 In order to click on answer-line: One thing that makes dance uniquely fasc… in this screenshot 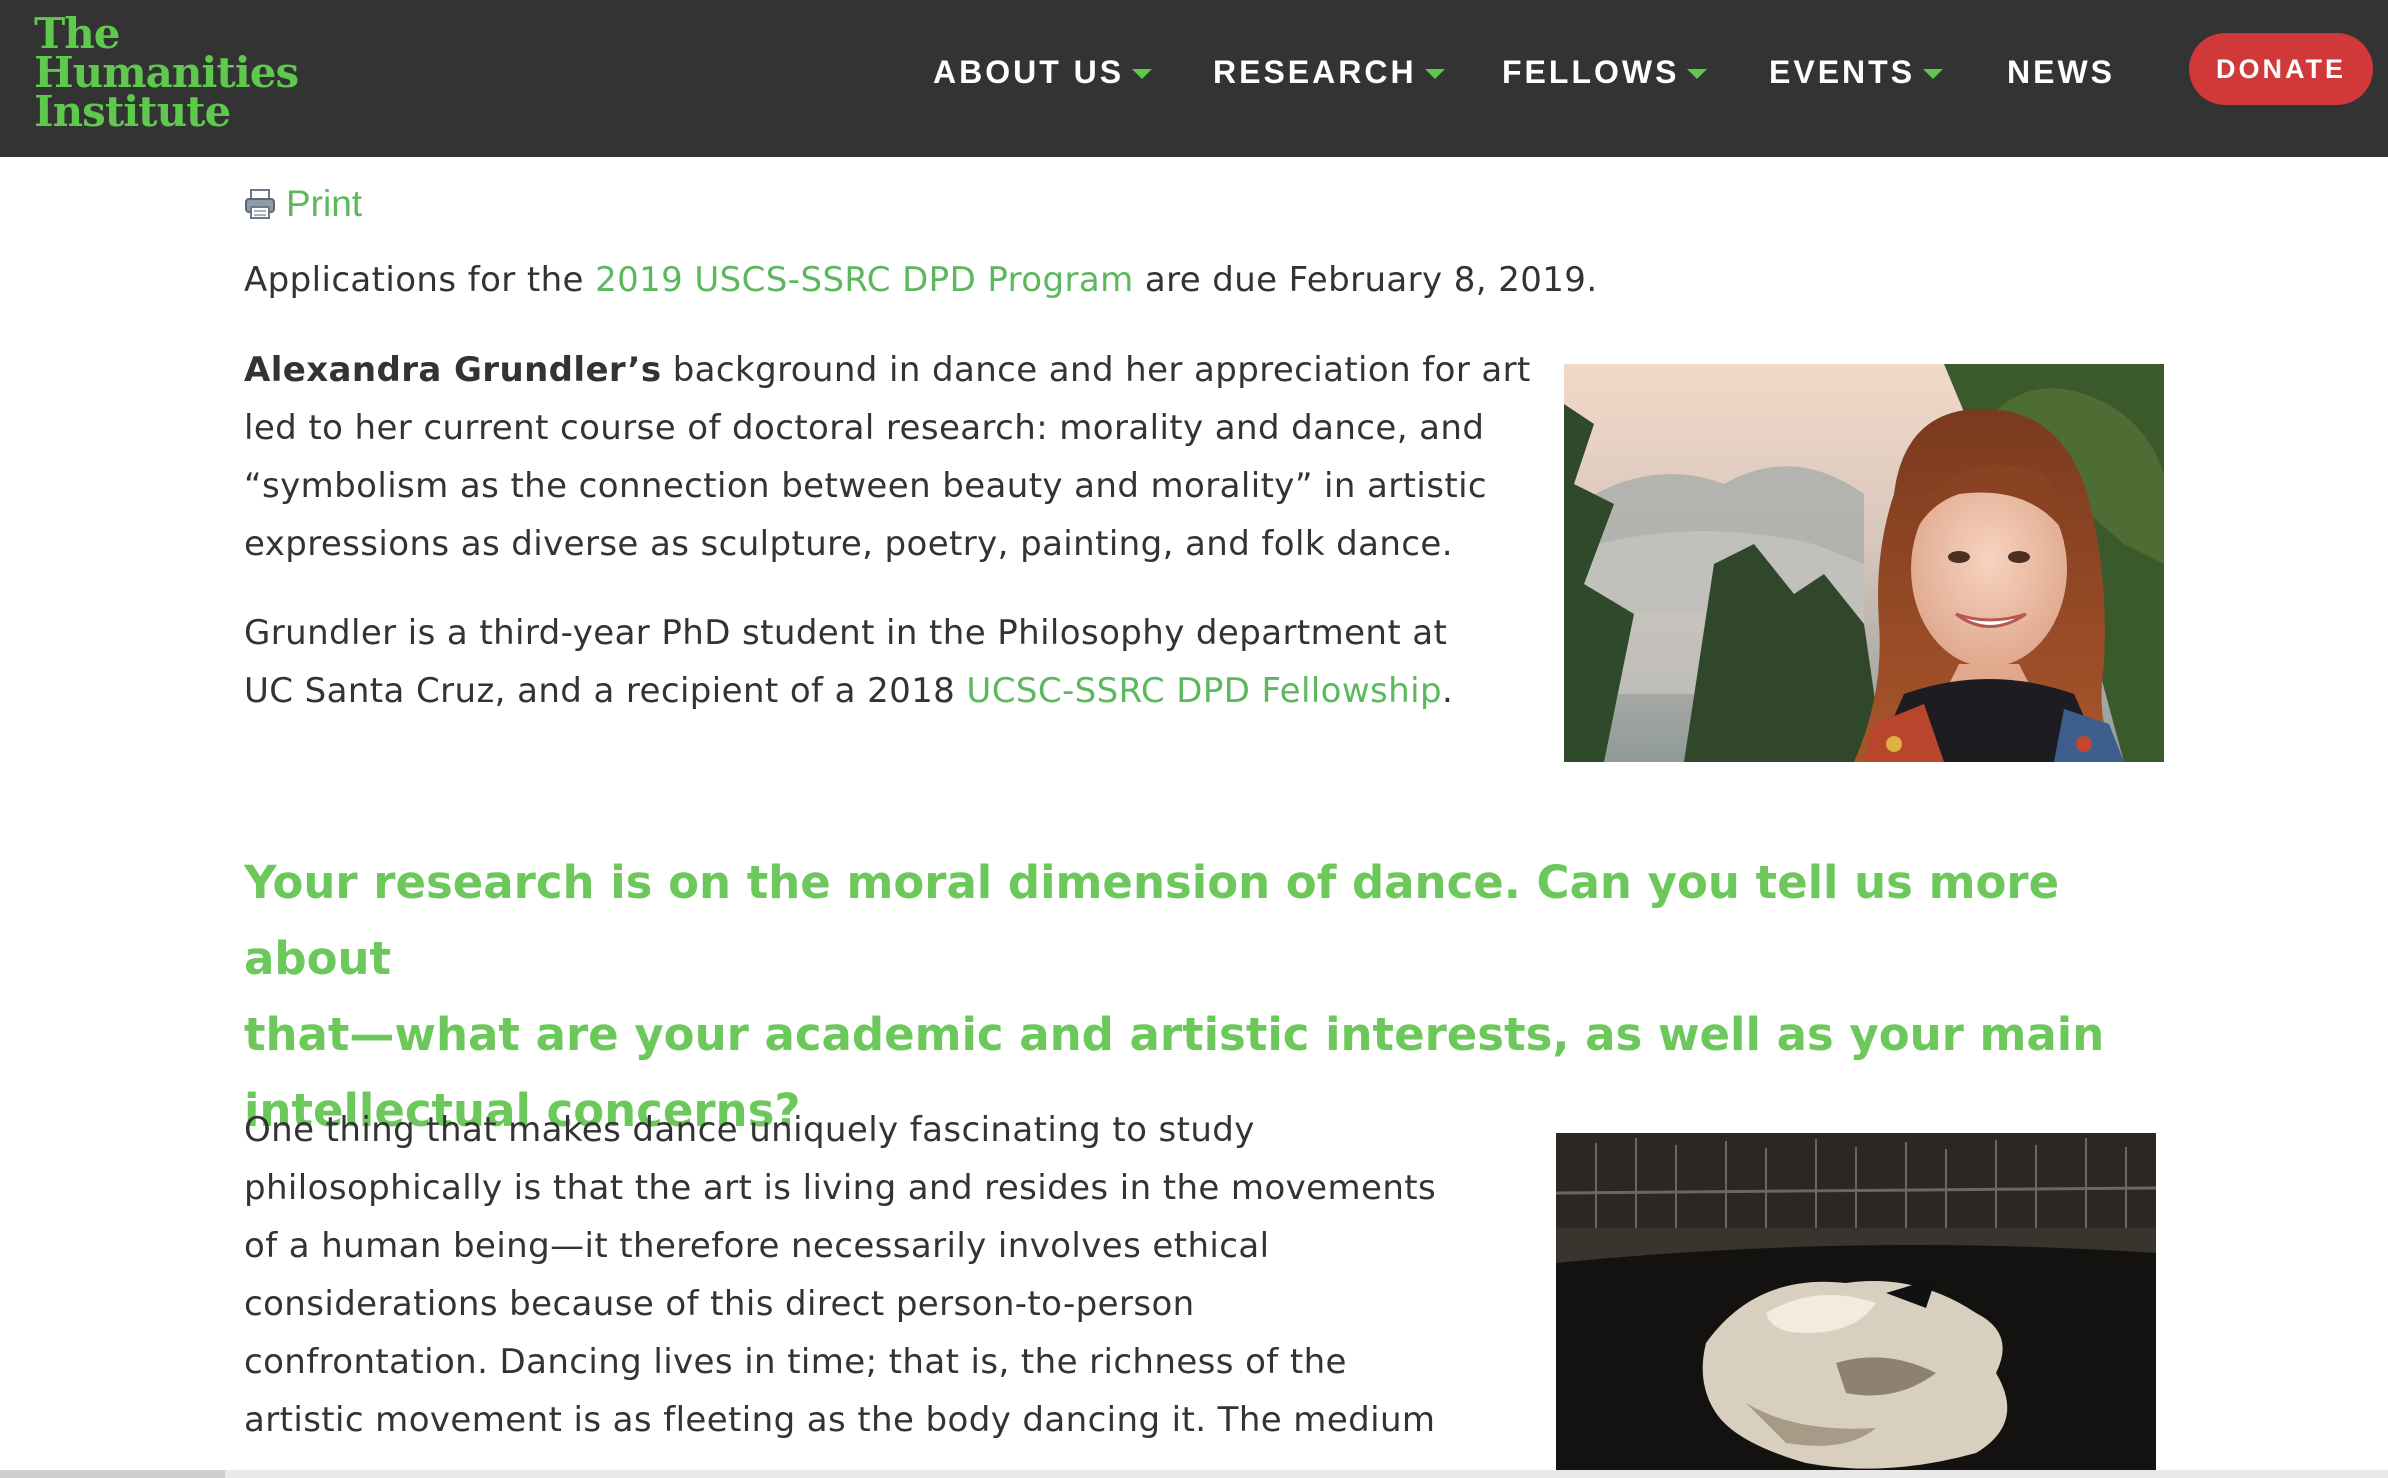, I will do `click(749, 1130)`.